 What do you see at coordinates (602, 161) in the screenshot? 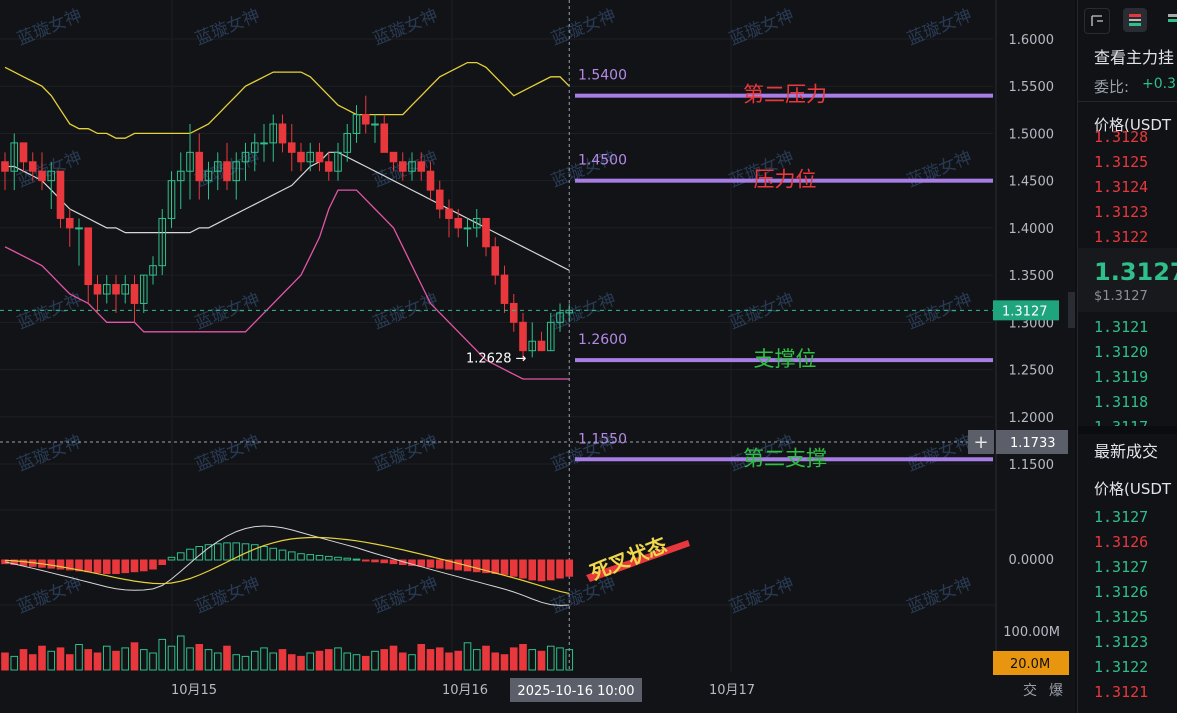
I see `level-value-label: 1.4500` at bounding box center [602, 161].